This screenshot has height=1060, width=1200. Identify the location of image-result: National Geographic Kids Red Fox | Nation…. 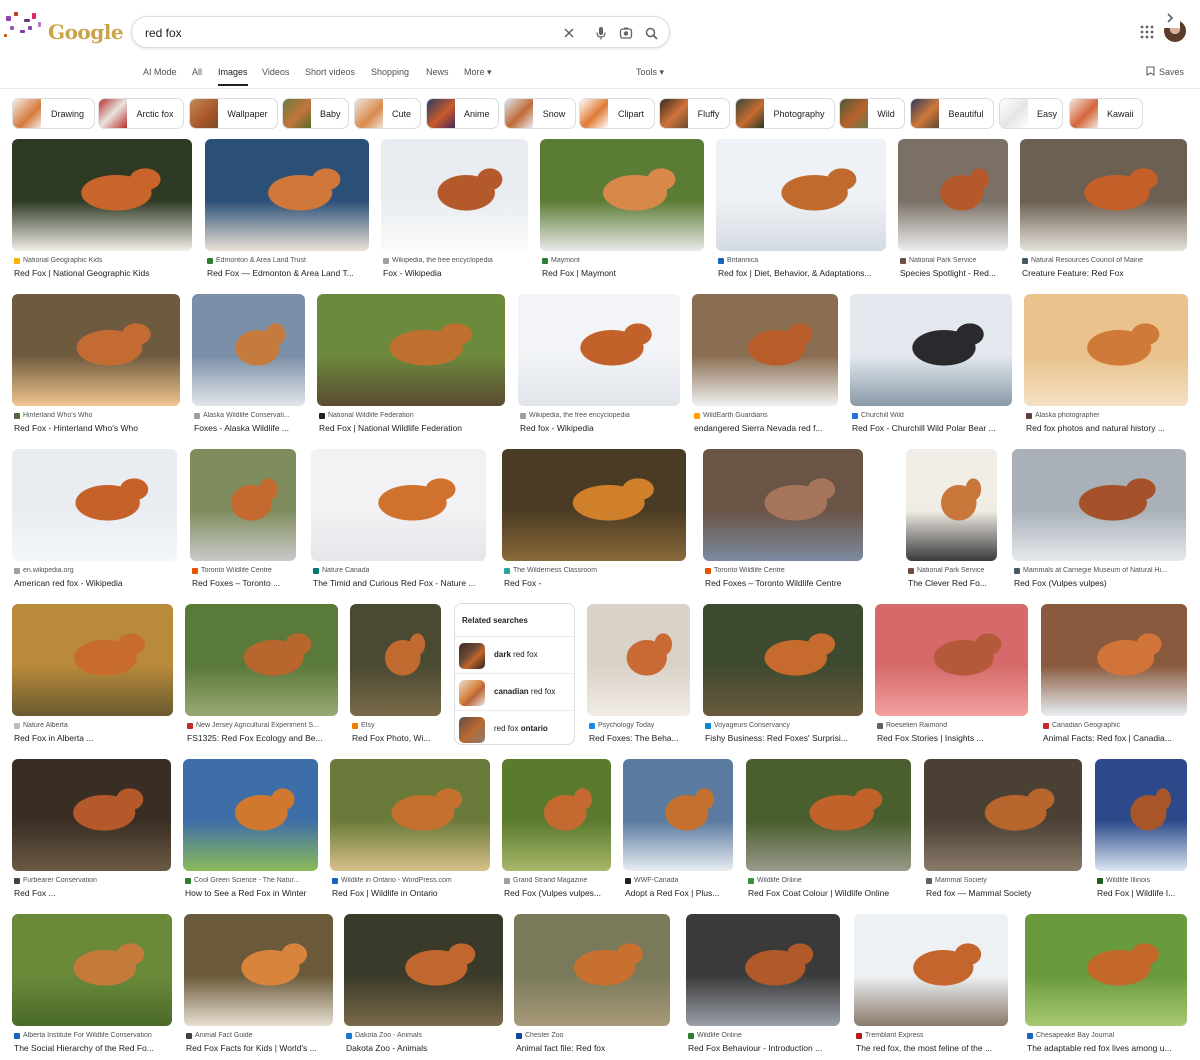
(102, 210).